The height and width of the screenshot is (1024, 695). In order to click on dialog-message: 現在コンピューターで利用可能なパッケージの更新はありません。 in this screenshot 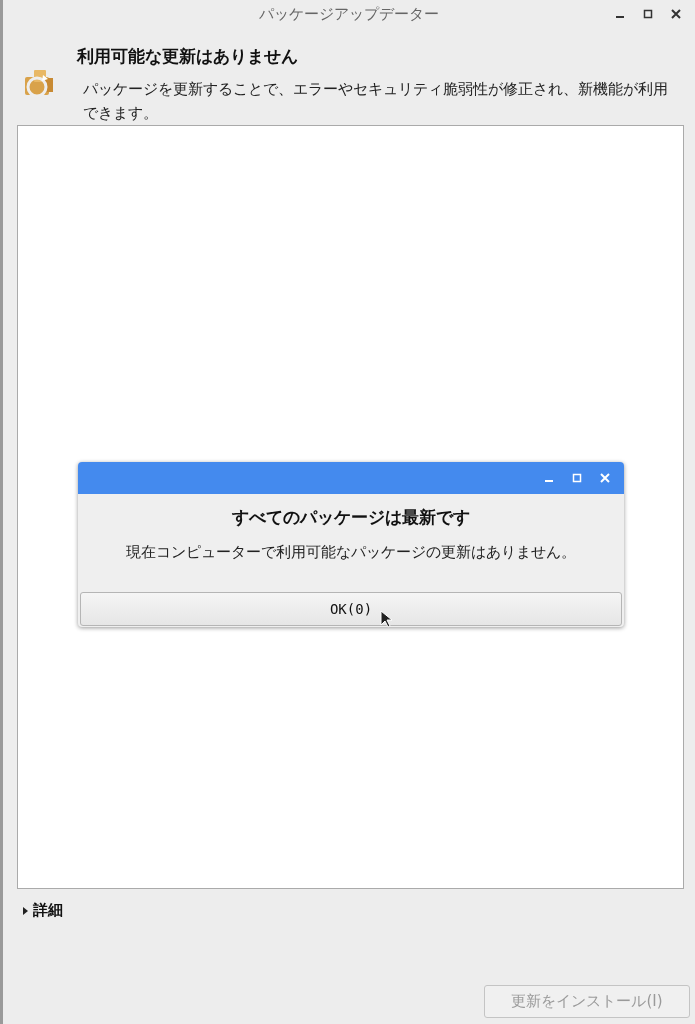, I will do `click(351, 552)`.